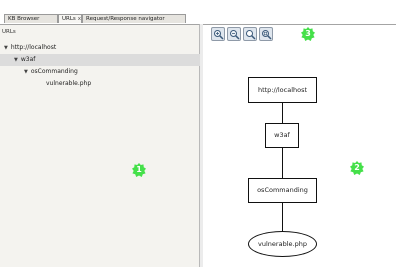 The width and height of the screenshot is (396, 268). I want to click on tab-label: URLs, so click(69, 19).